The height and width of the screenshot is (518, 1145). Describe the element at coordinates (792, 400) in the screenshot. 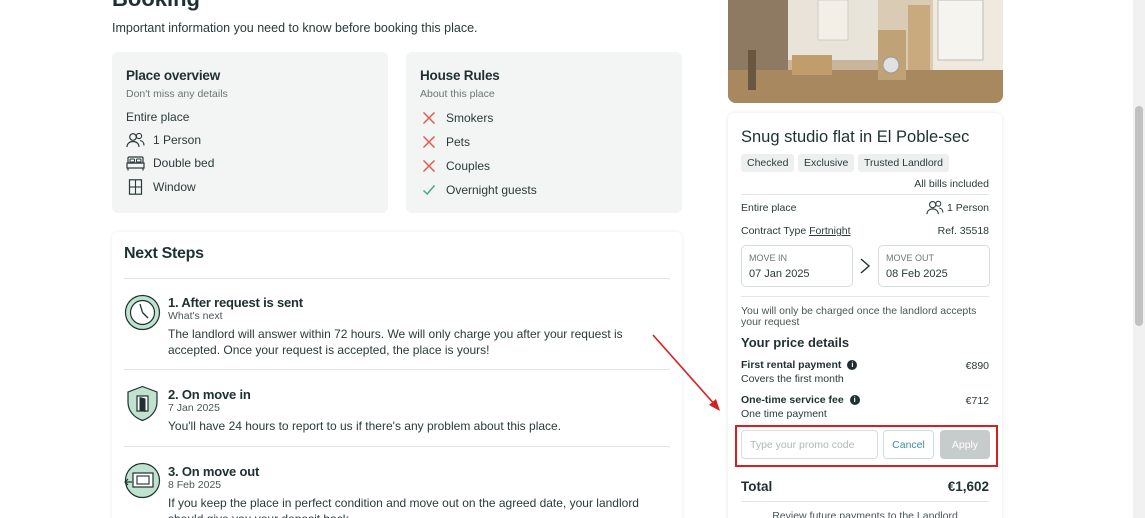

I see `service-fee-text: One-time service fee` at that location.